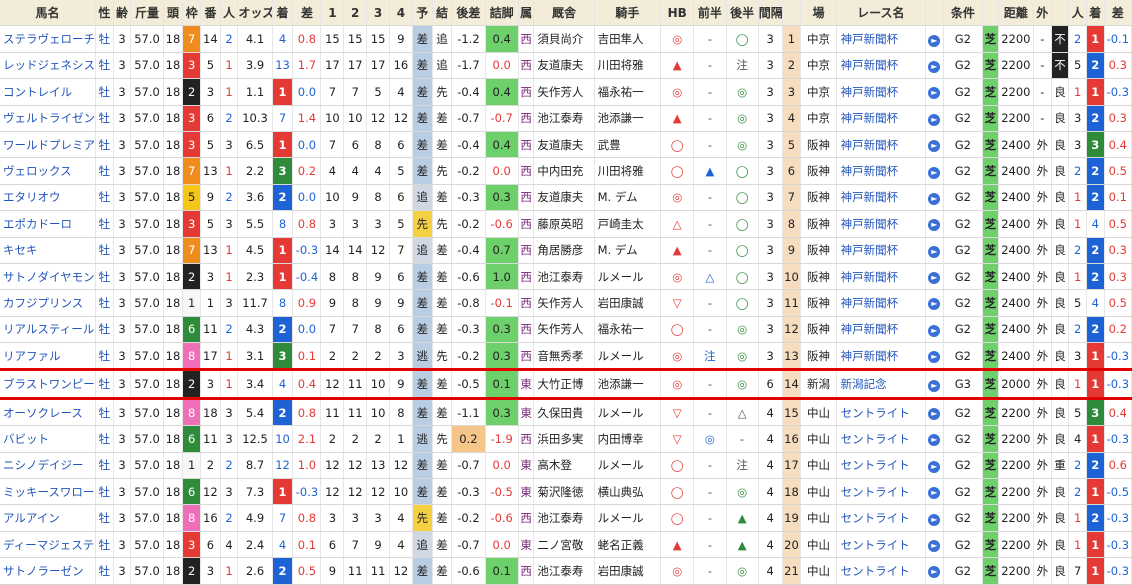 The width and height of the screenshot is (1132, 585). I want to click on column-header: 前半, so click(710, 13).